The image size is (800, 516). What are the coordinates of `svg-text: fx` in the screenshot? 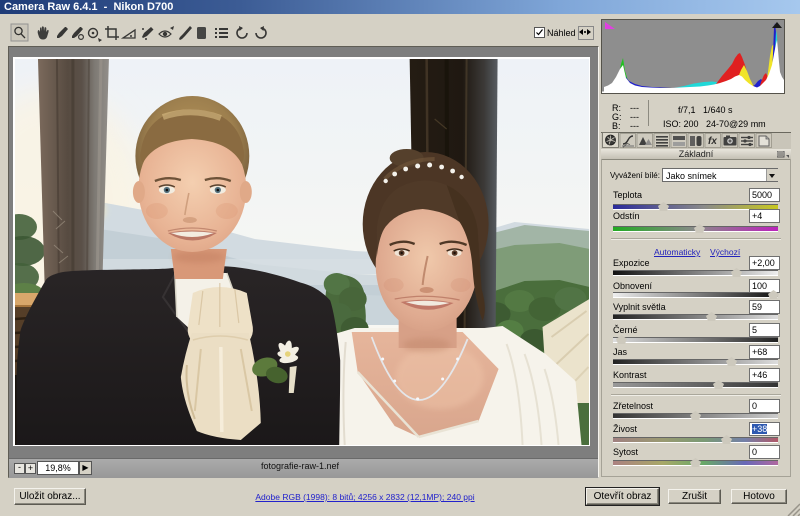 It's located at (712, 141).